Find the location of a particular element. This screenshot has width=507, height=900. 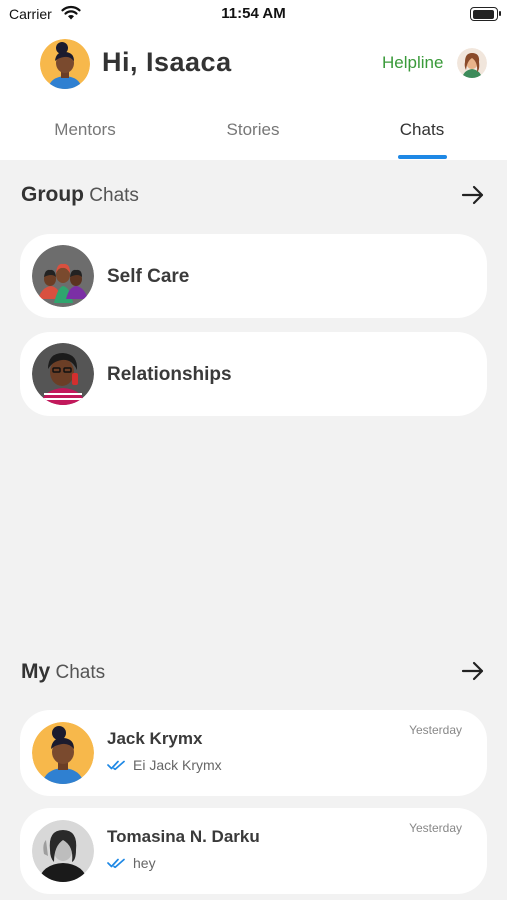

my-chats-heading-rest: Chats is located at coordinates (80, 672).